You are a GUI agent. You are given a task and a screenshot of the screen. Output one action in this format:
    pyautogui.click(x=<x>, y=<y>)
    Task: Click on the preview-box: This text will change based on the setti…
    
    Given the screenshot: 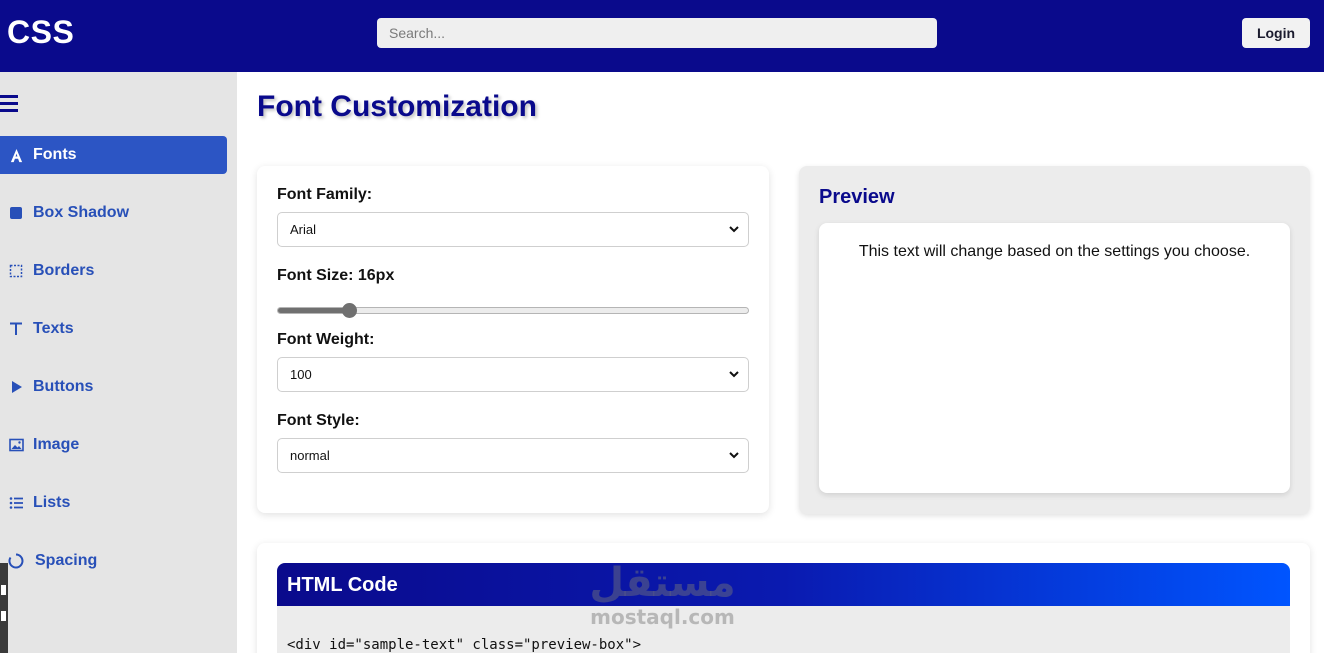 What is the action you would take?
    pyautogui.click(x=1054, y=358)
    